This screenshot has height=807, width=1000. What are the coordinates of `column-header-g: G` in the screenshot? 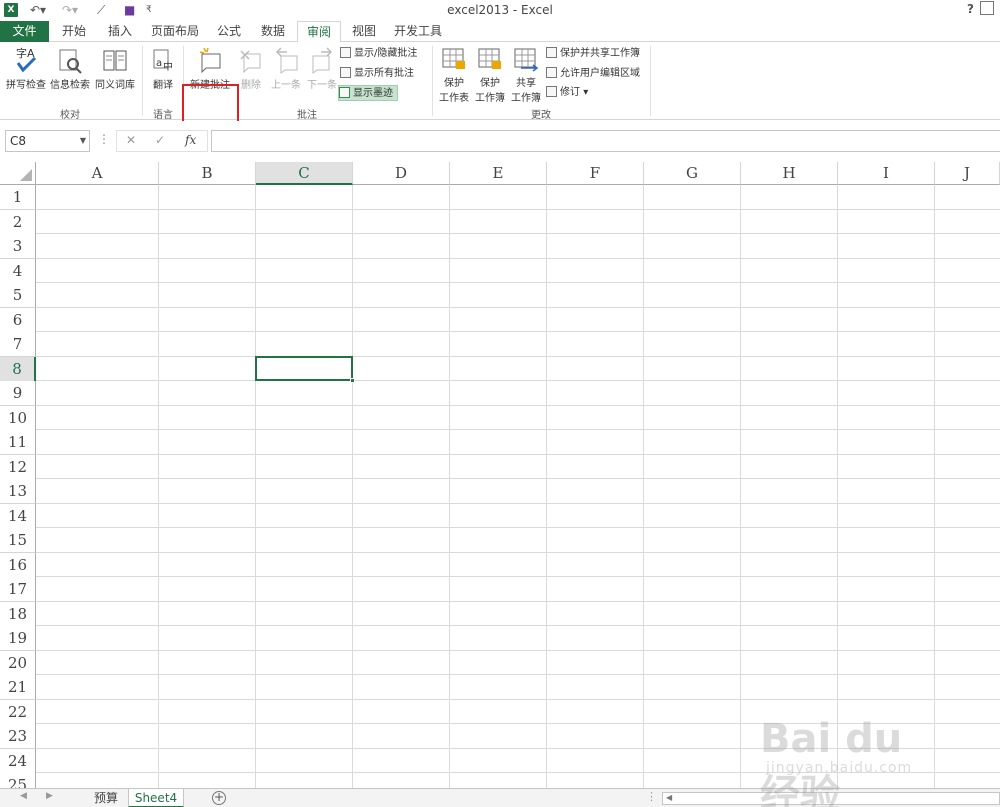 It's located at (692, 173).